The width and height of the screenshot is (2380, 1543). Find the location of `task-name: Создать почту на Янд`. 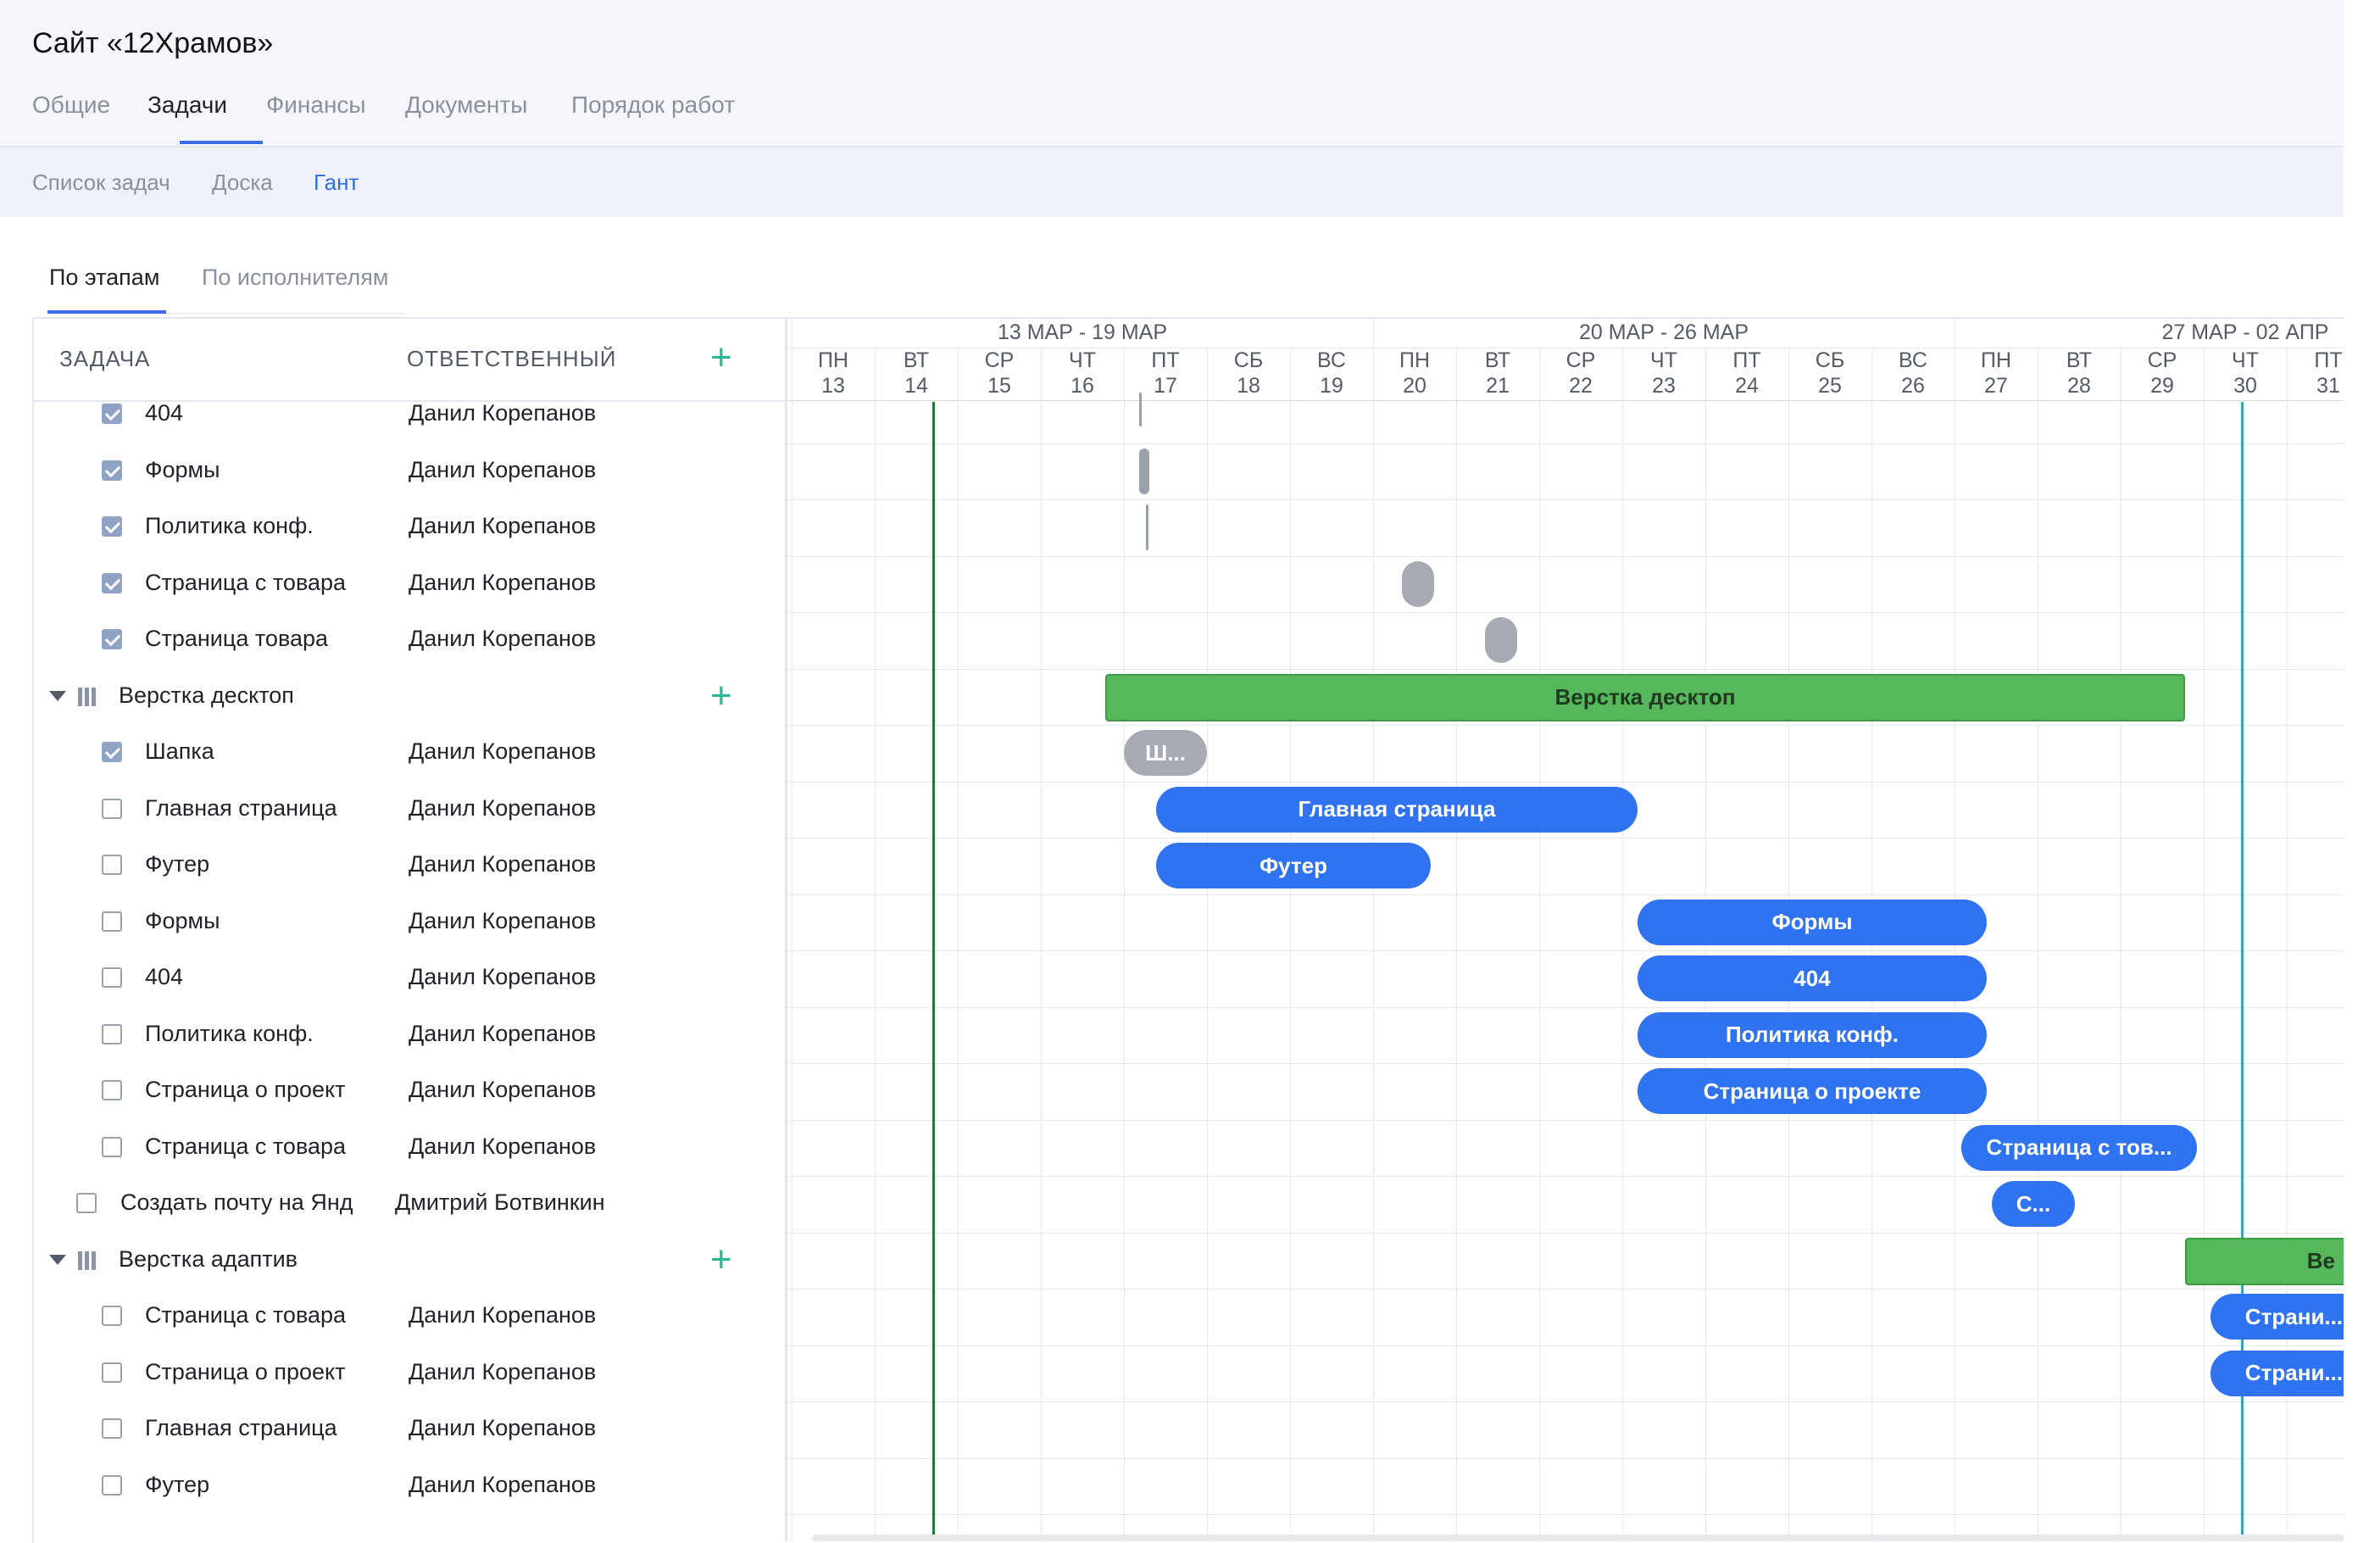

task-name: Создать почту на Янд is located at coordinates (254, 1202).